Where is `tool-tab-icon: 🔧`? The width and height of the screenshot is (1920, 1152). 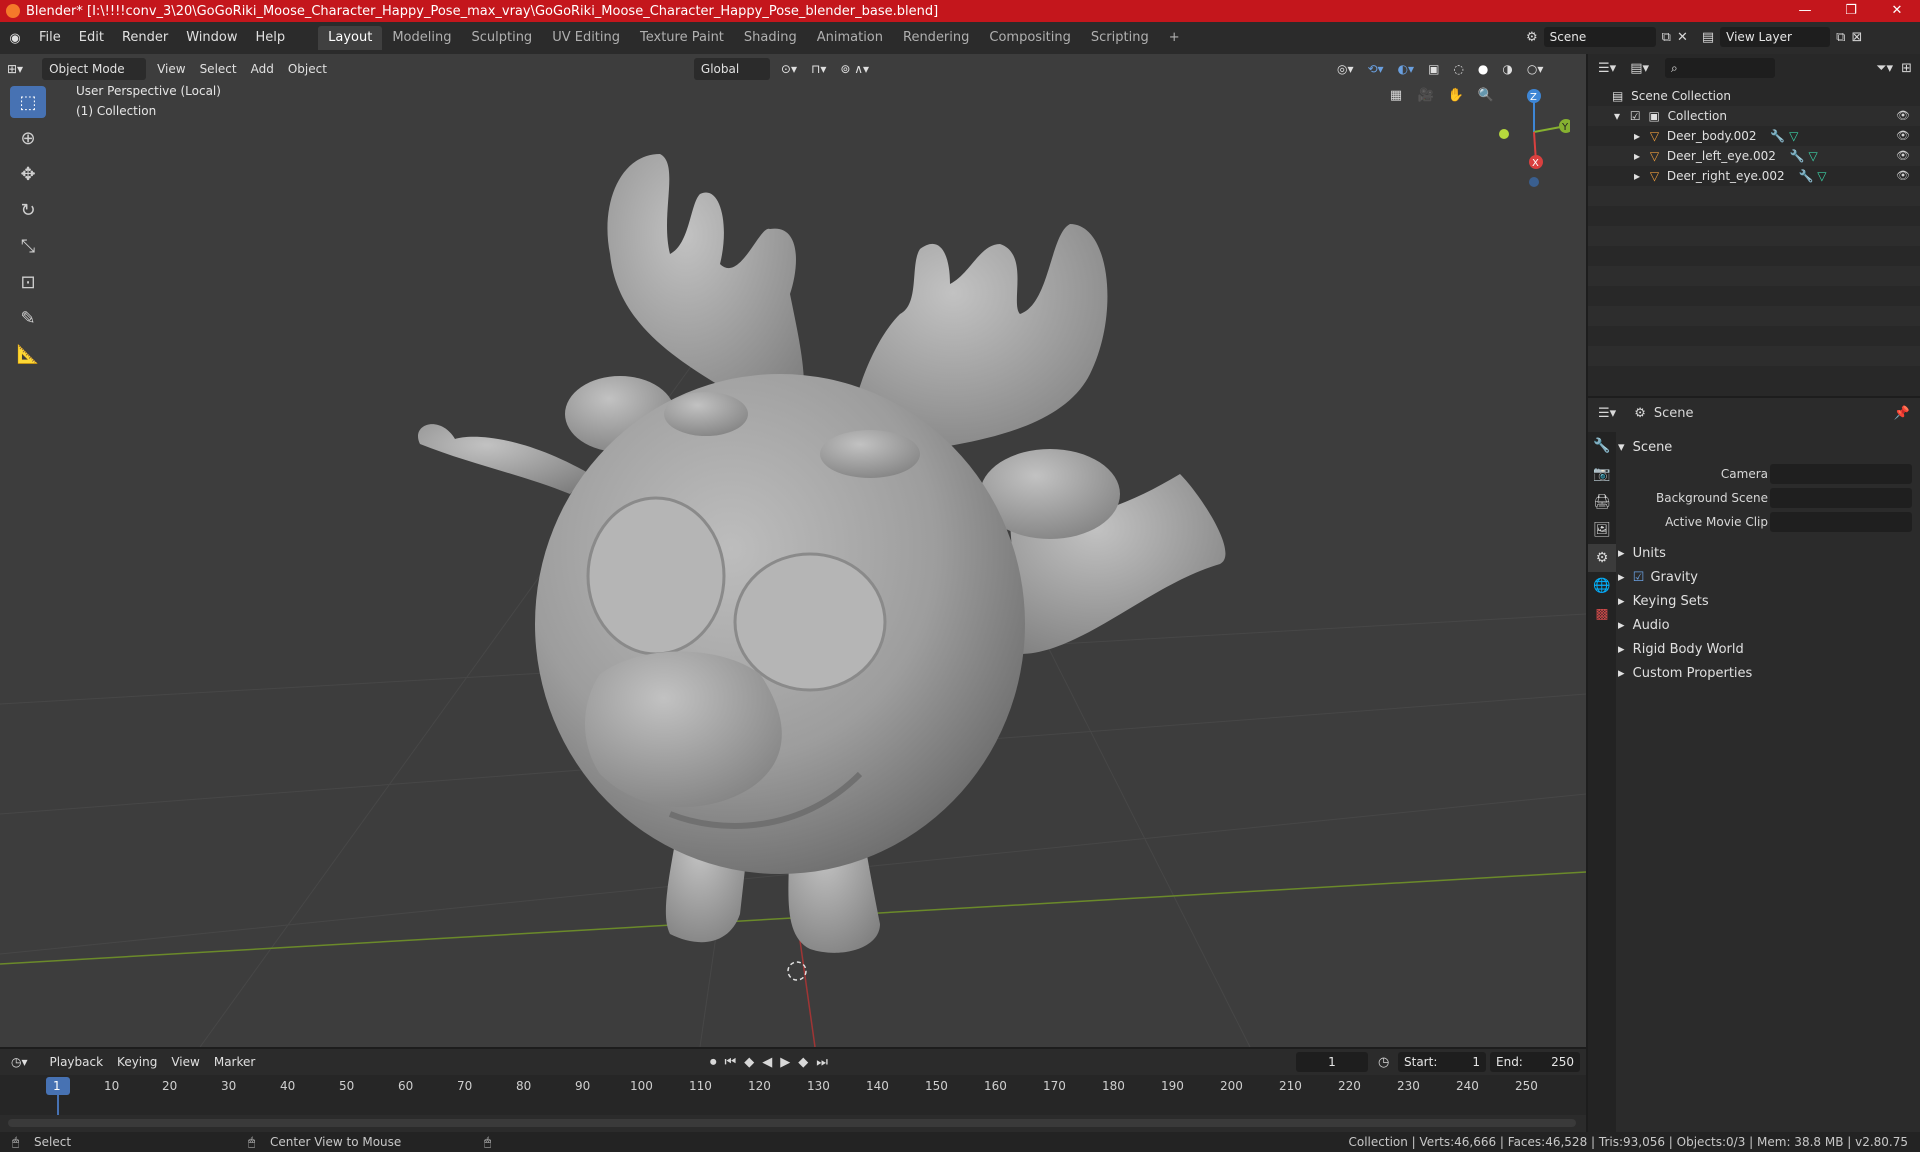 tool-tab-icon: 🔧 is located at coordinates (1602, 446).